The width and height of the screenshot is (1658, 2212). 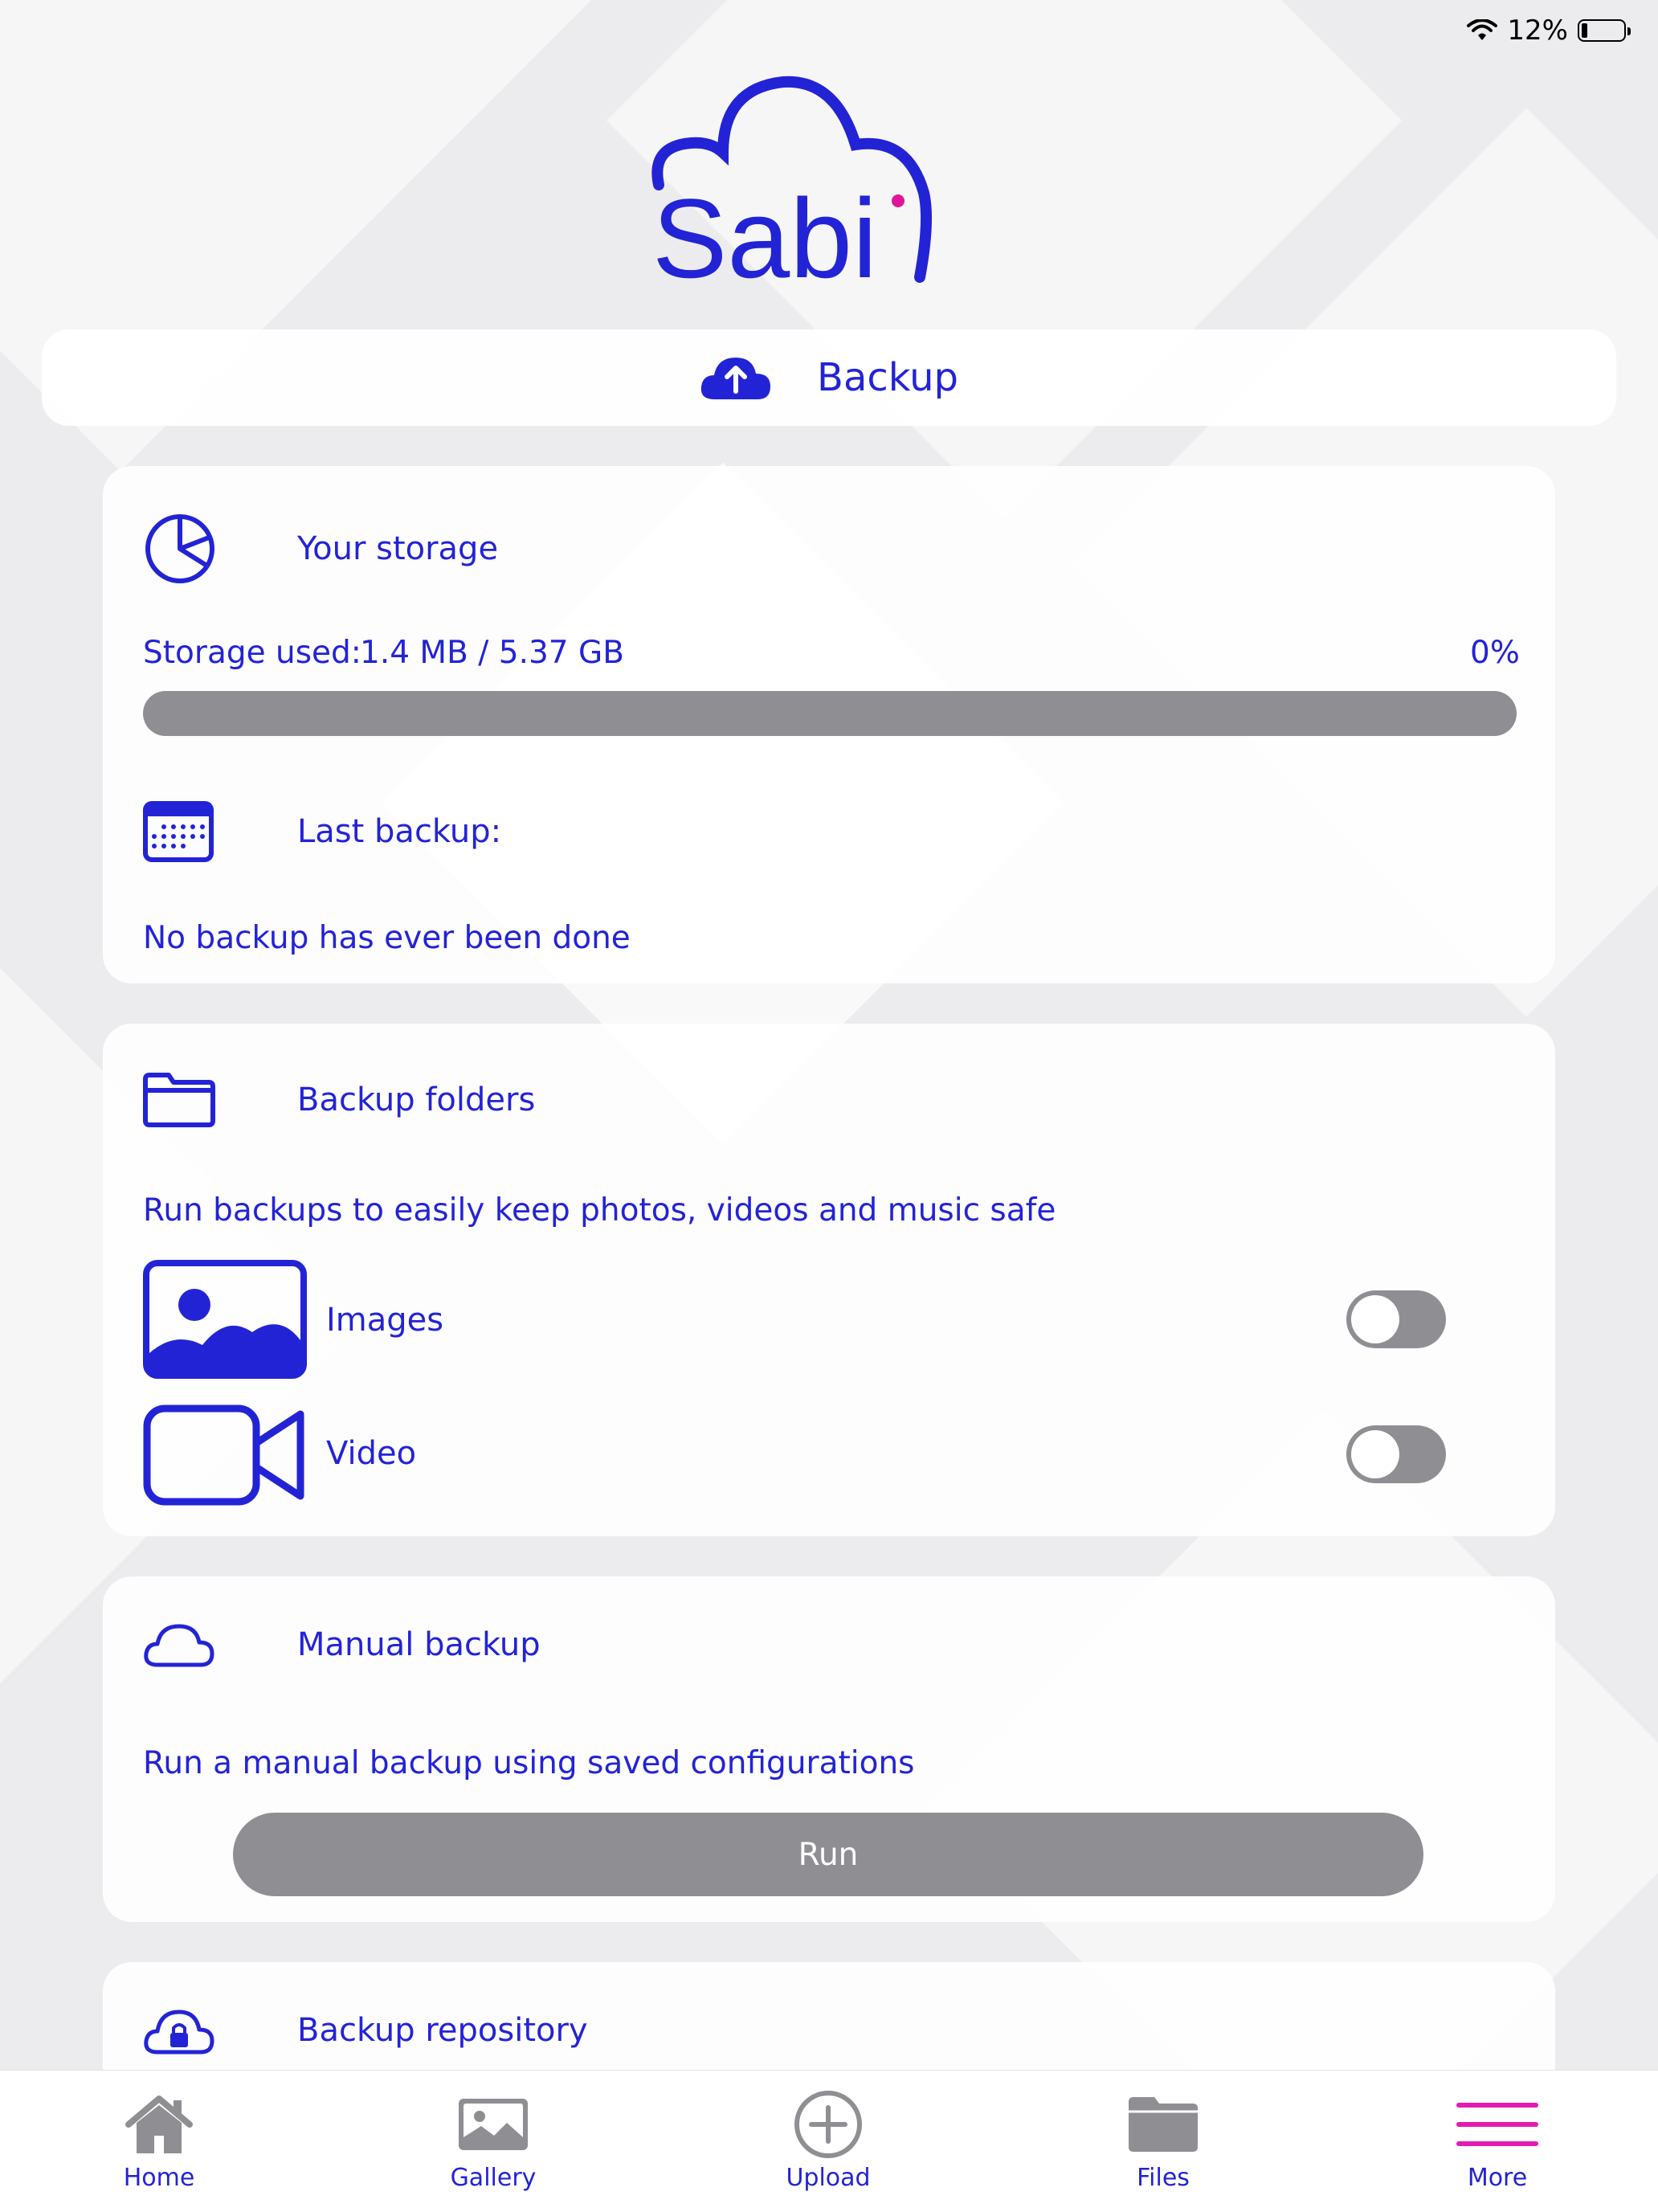 I want to click on app-logo: Sabi, so click(x=827, y=187).